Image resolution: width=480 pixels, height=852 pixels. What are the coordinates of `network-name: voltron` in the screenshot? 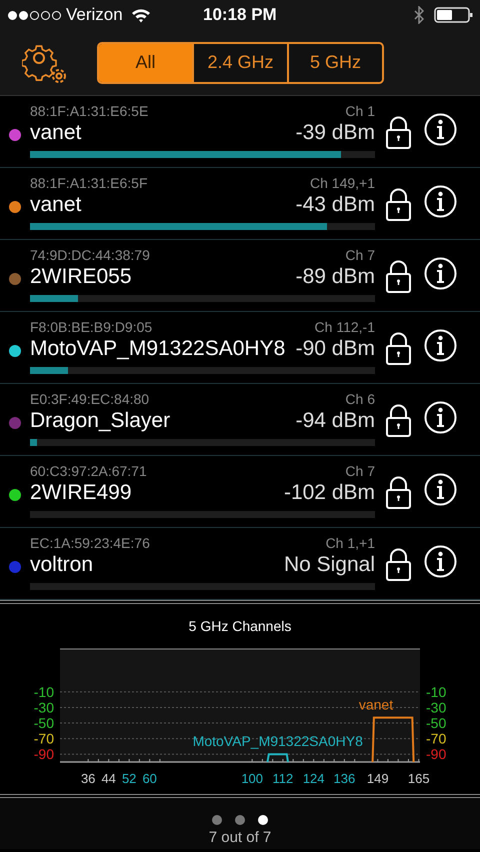 It's located at (62, 565).